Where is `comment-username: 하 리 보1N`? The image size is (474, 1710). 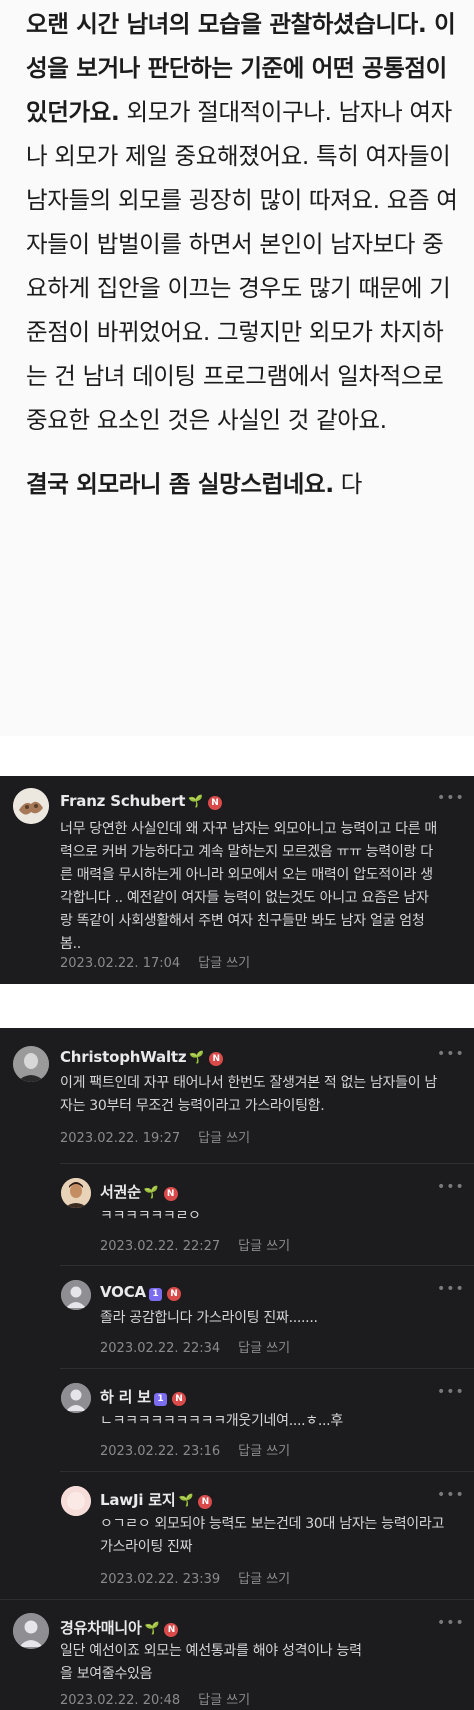 comment-username: 하 리 보1N is located at coordinates (143, 1396).